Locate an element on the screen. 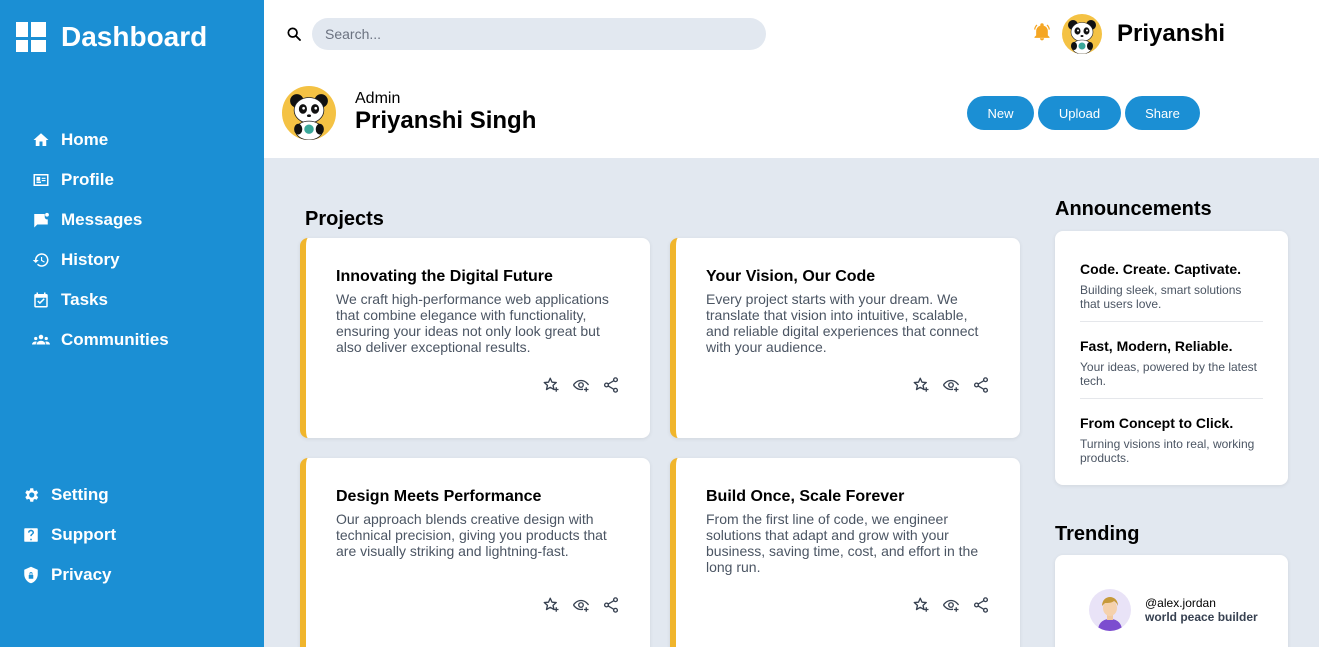 This screenshot has width=1319, height=647. sidebar-item-tasks: Tasks is located at coordinates (100, 300).